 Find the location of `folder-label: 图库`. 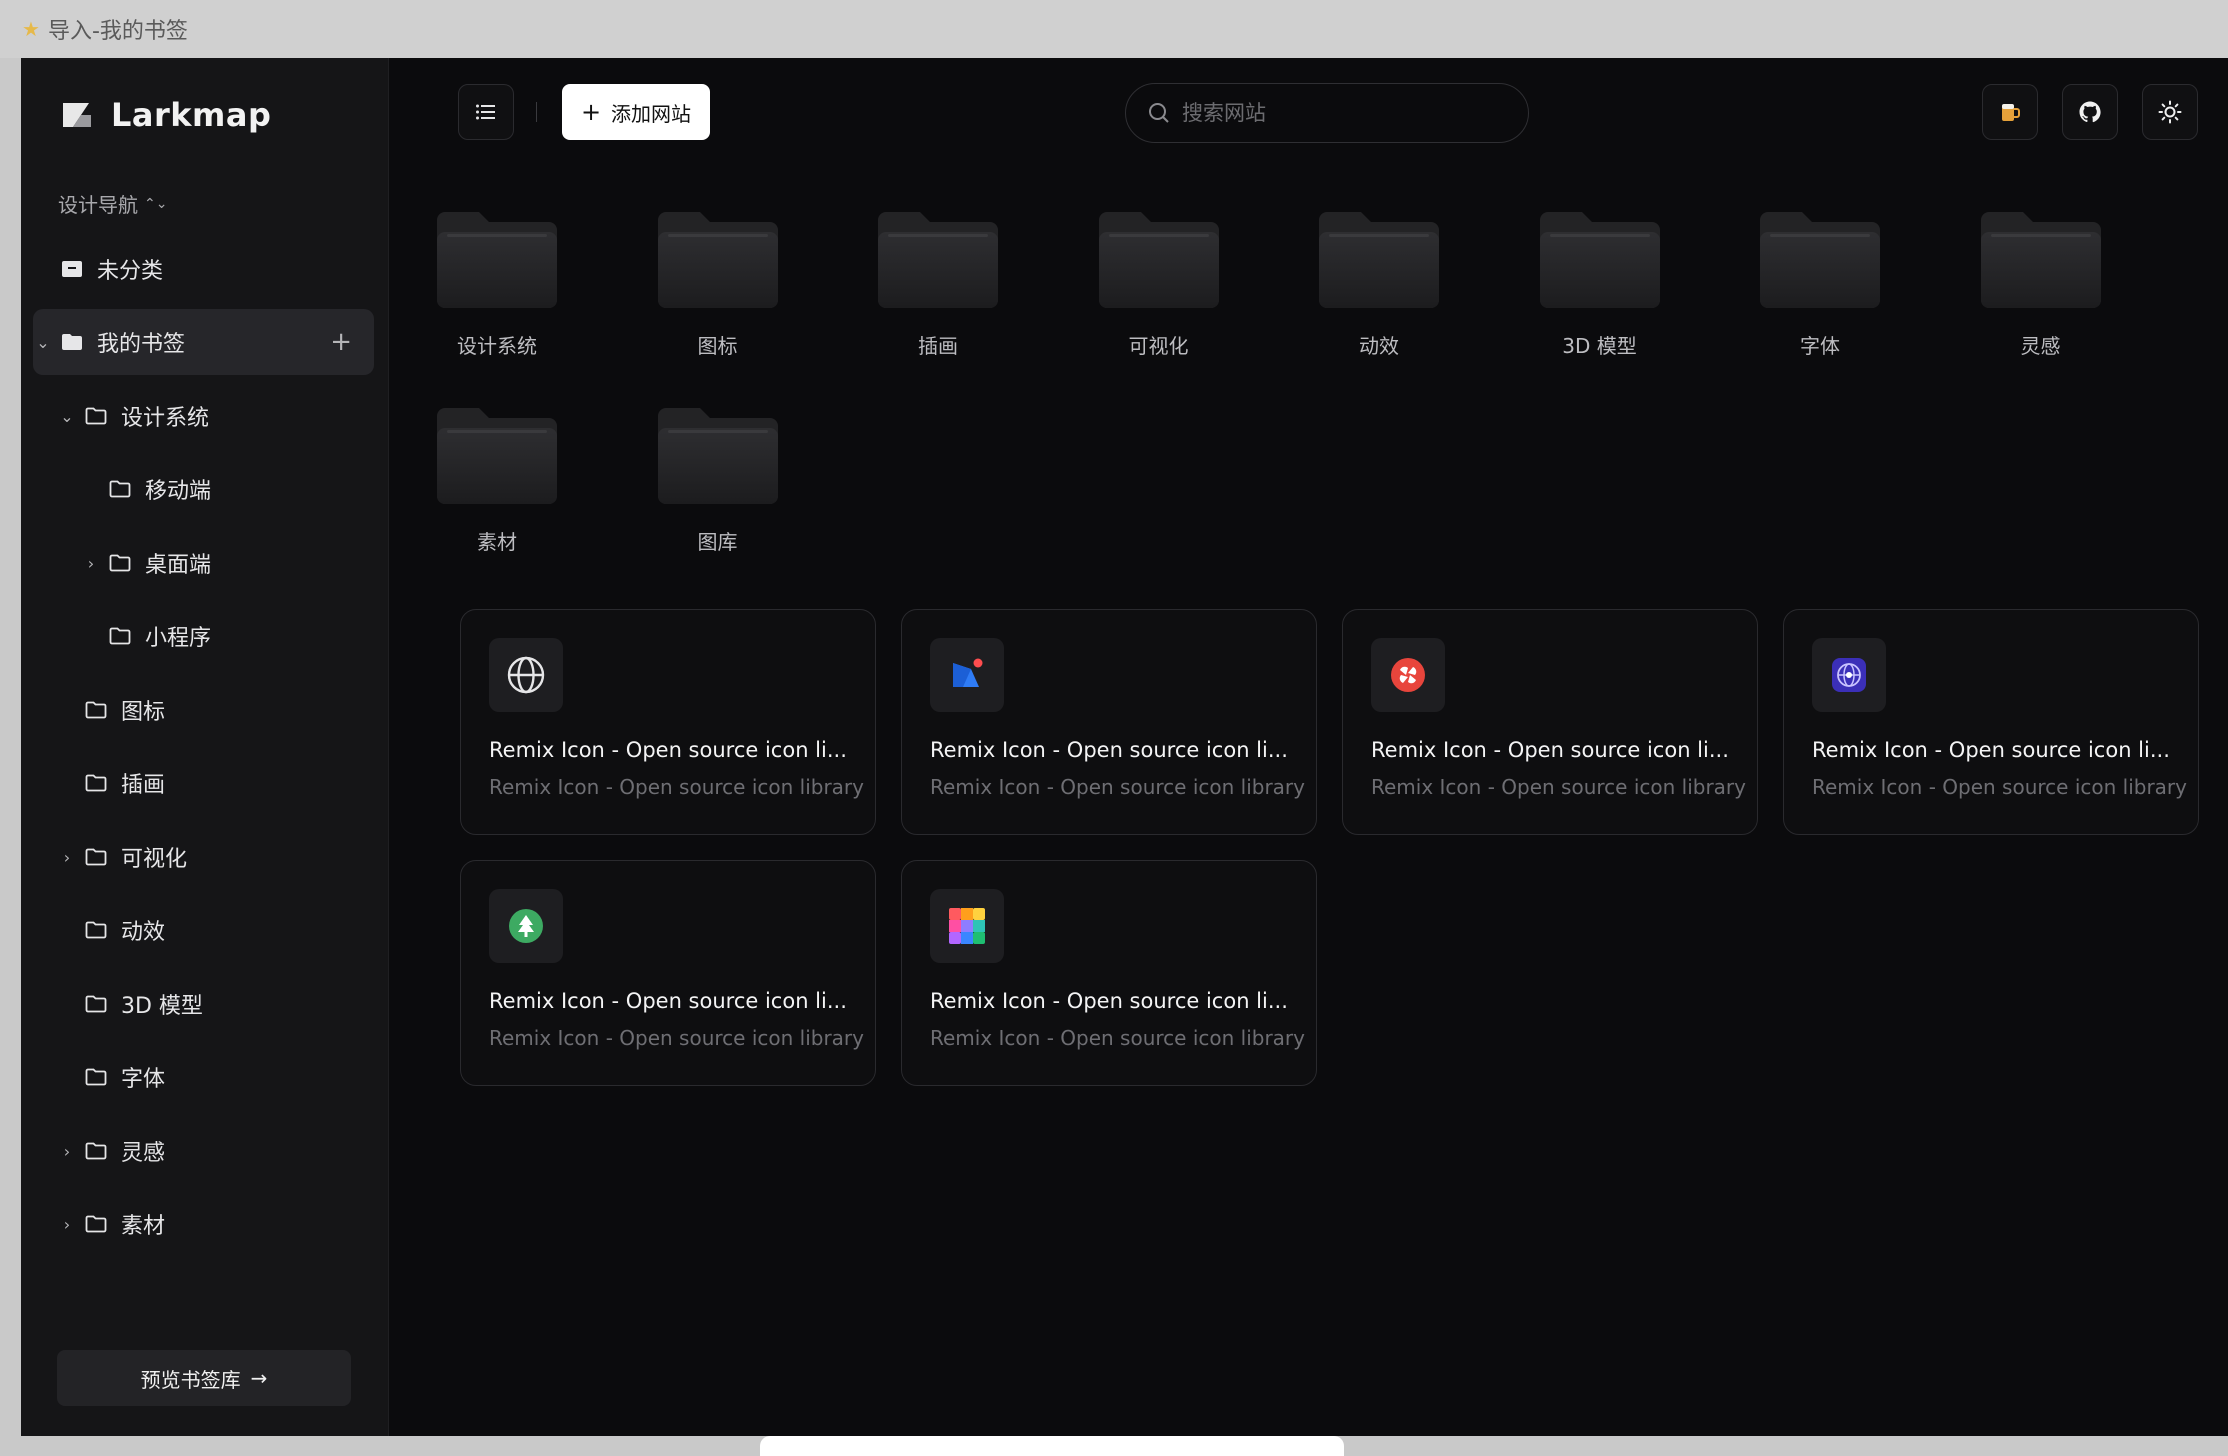

folder-label: 图库 is located at coordinates (717, 542).